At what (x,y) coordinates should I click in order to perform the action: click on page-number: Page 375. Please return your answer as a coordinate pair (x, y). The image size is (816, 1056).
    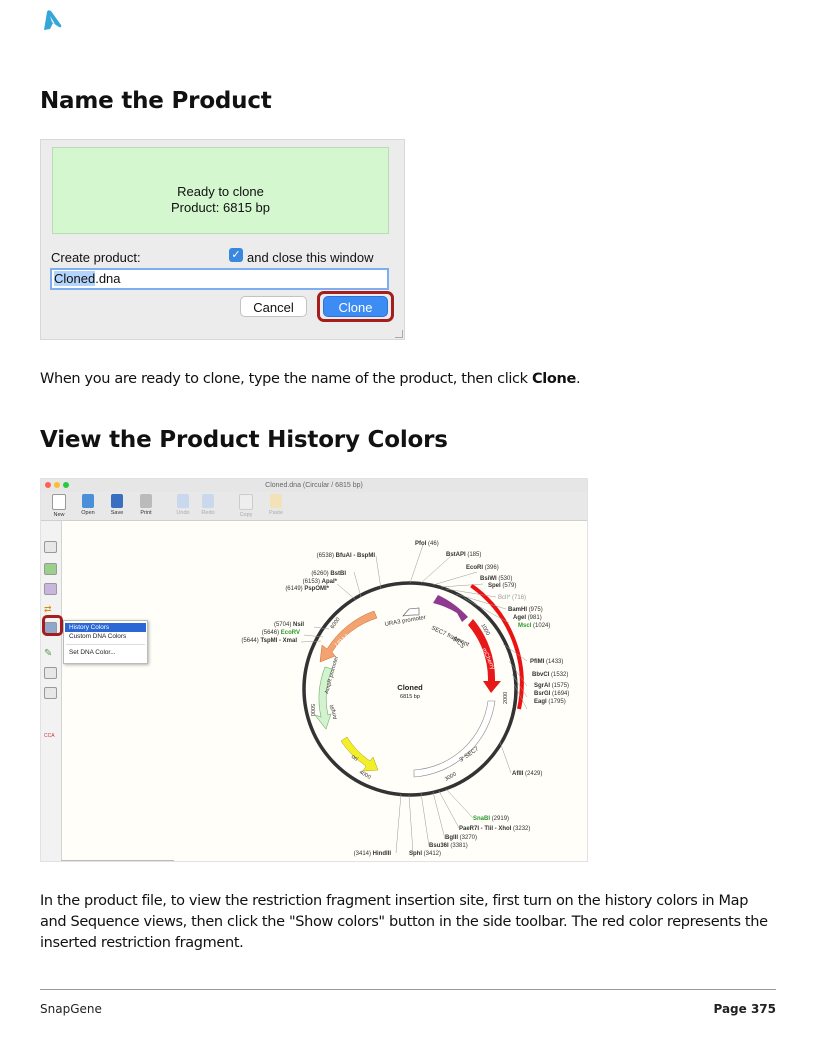
    Looking at the image, I should click on (744, 1009).